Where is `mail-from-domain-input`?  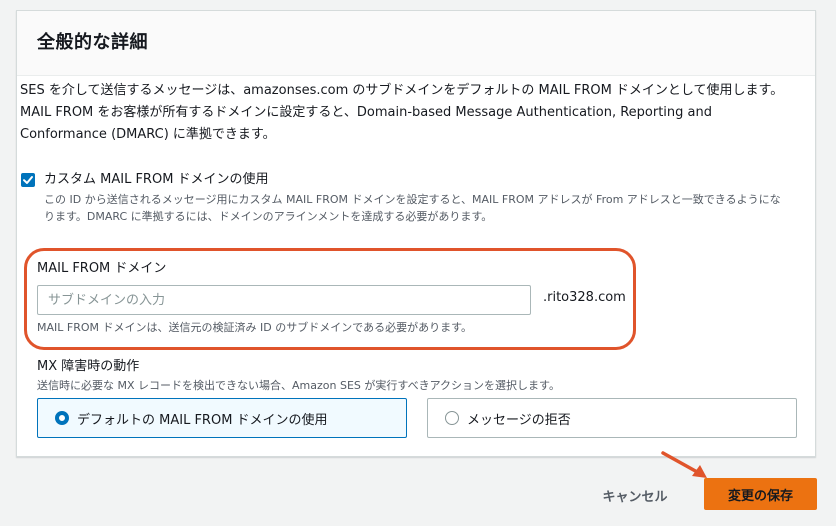
mail-from-domain-input is located at coordinates (284, 300).